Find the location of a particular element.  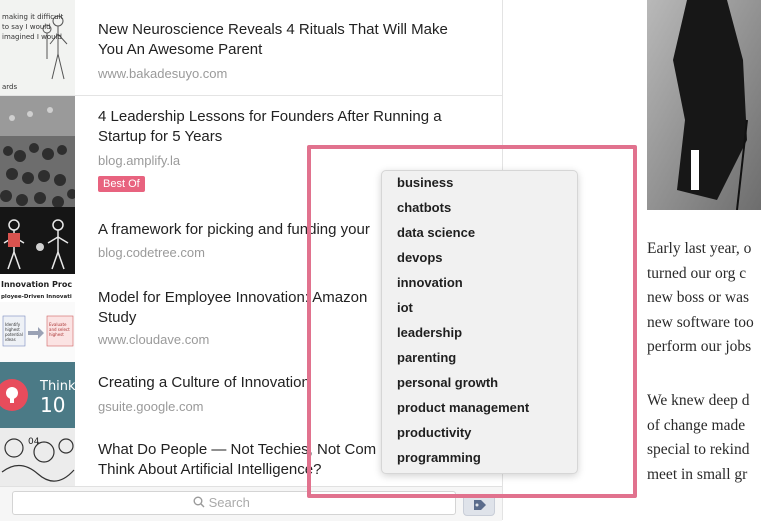

menu-item-tag: devops is located at coordinates (420, 257).